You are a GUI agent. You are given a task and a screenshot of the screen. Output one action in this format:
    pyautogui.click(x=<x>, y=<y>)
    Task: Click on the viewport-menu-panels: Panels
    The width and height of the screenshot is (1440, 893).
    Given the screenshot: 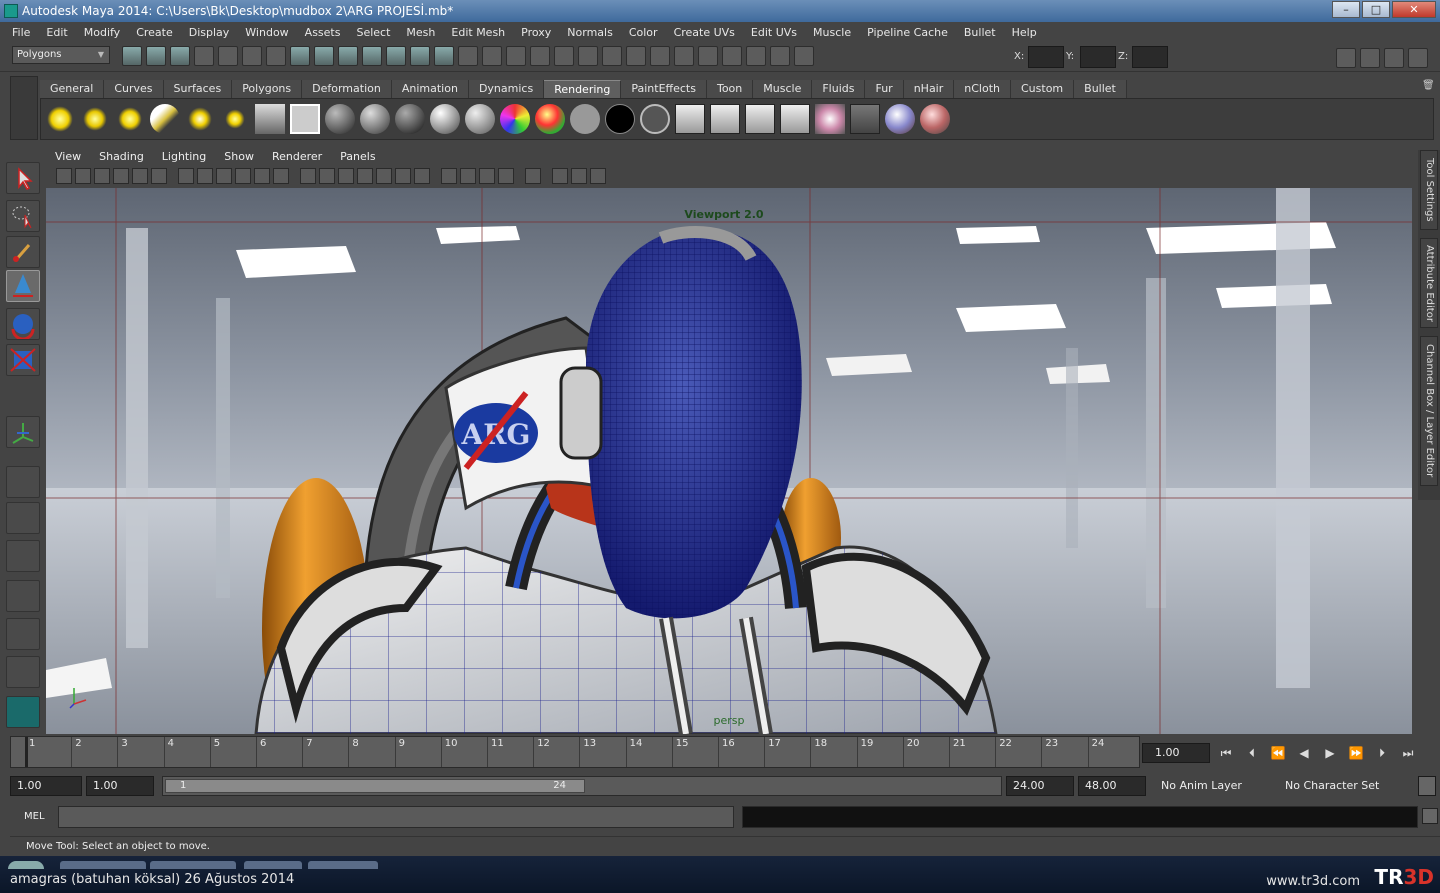 What is the action you would take?
    pyautogui.click(x=357, y=158)
    